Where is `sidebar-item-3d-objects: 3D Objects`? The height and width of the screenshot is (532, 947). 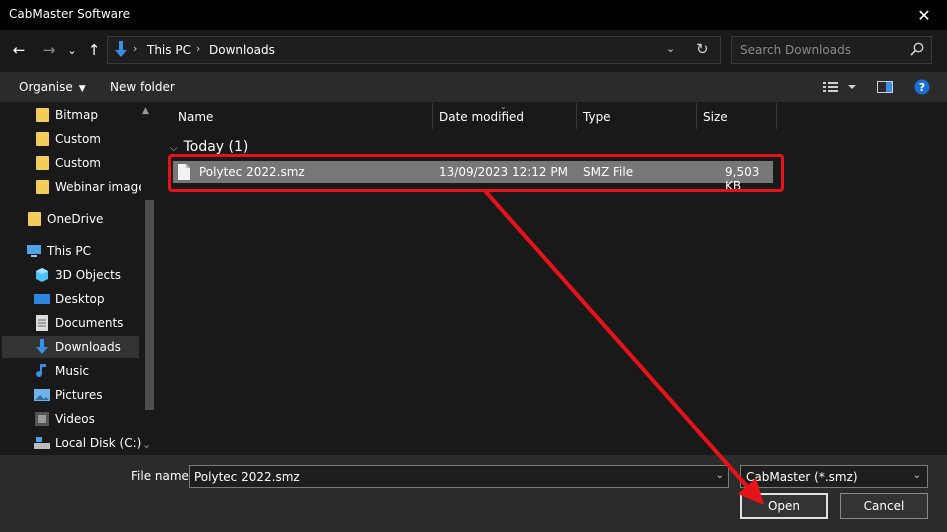
sidebar-item-3d-objects: 3D Objects is located at coordinates (77, 275).